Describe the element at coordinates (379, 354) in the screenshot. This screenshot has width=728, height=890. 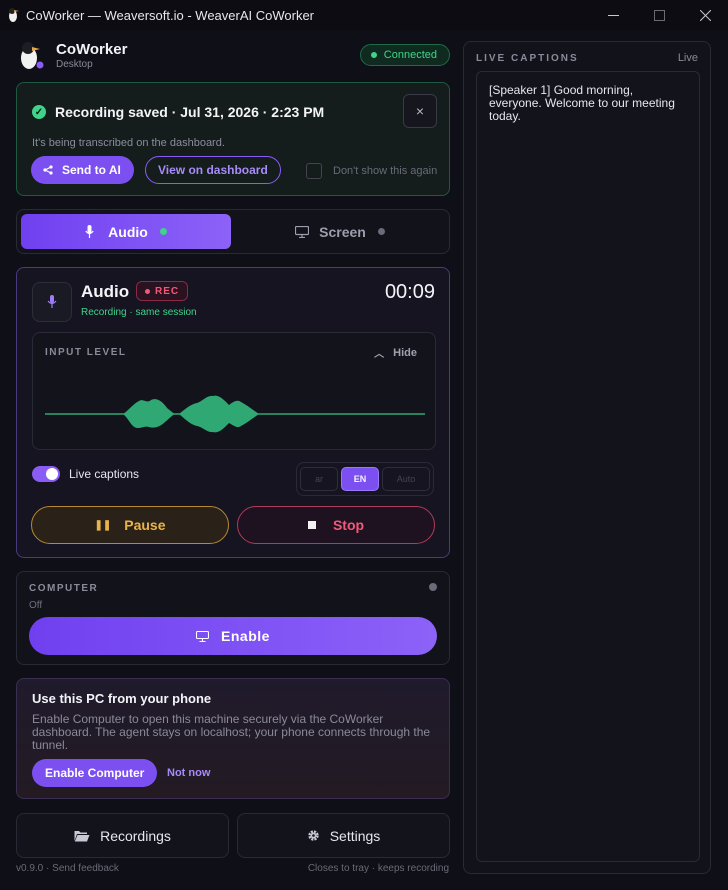
I see `chevron-up-icon: ︿` at that location.